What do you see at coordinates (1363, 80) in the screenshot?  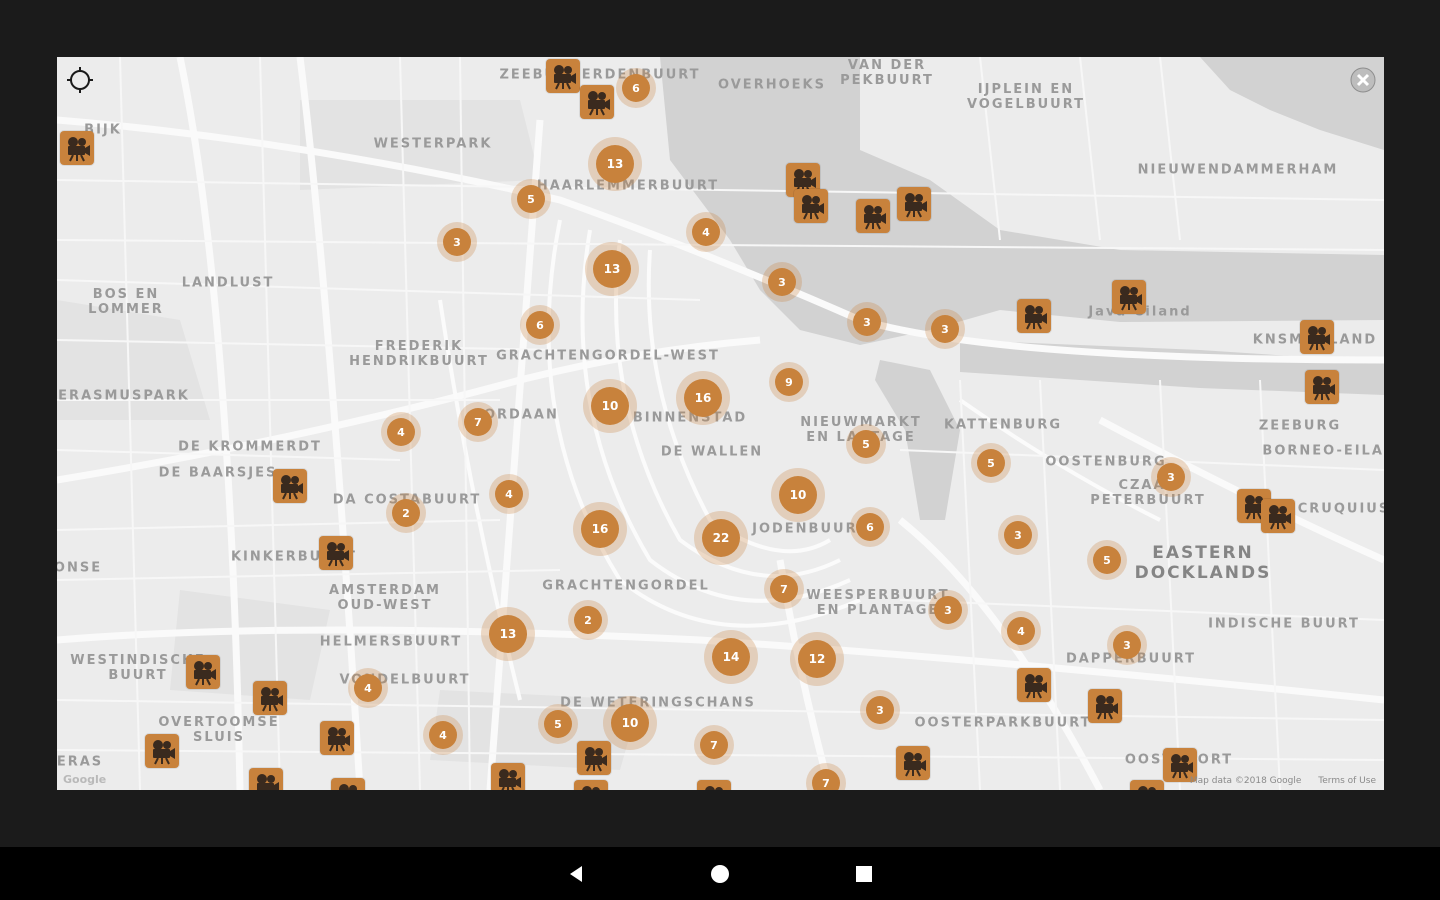 I see `close-button` at bounding box center [1363, 80].